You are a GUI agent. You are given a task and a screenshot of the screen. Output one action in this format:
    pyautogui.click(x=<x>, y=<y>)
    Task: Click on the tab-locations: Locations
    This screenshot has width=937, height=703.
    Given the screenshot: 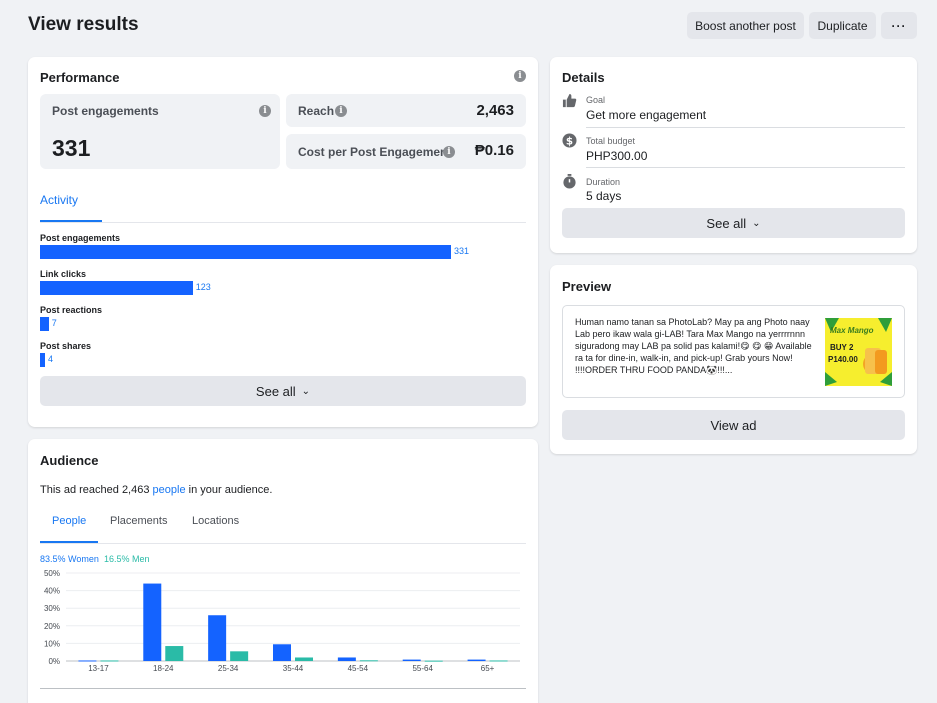 What is the action you would take?
    pyautogui.click(x=215, y=521)
    